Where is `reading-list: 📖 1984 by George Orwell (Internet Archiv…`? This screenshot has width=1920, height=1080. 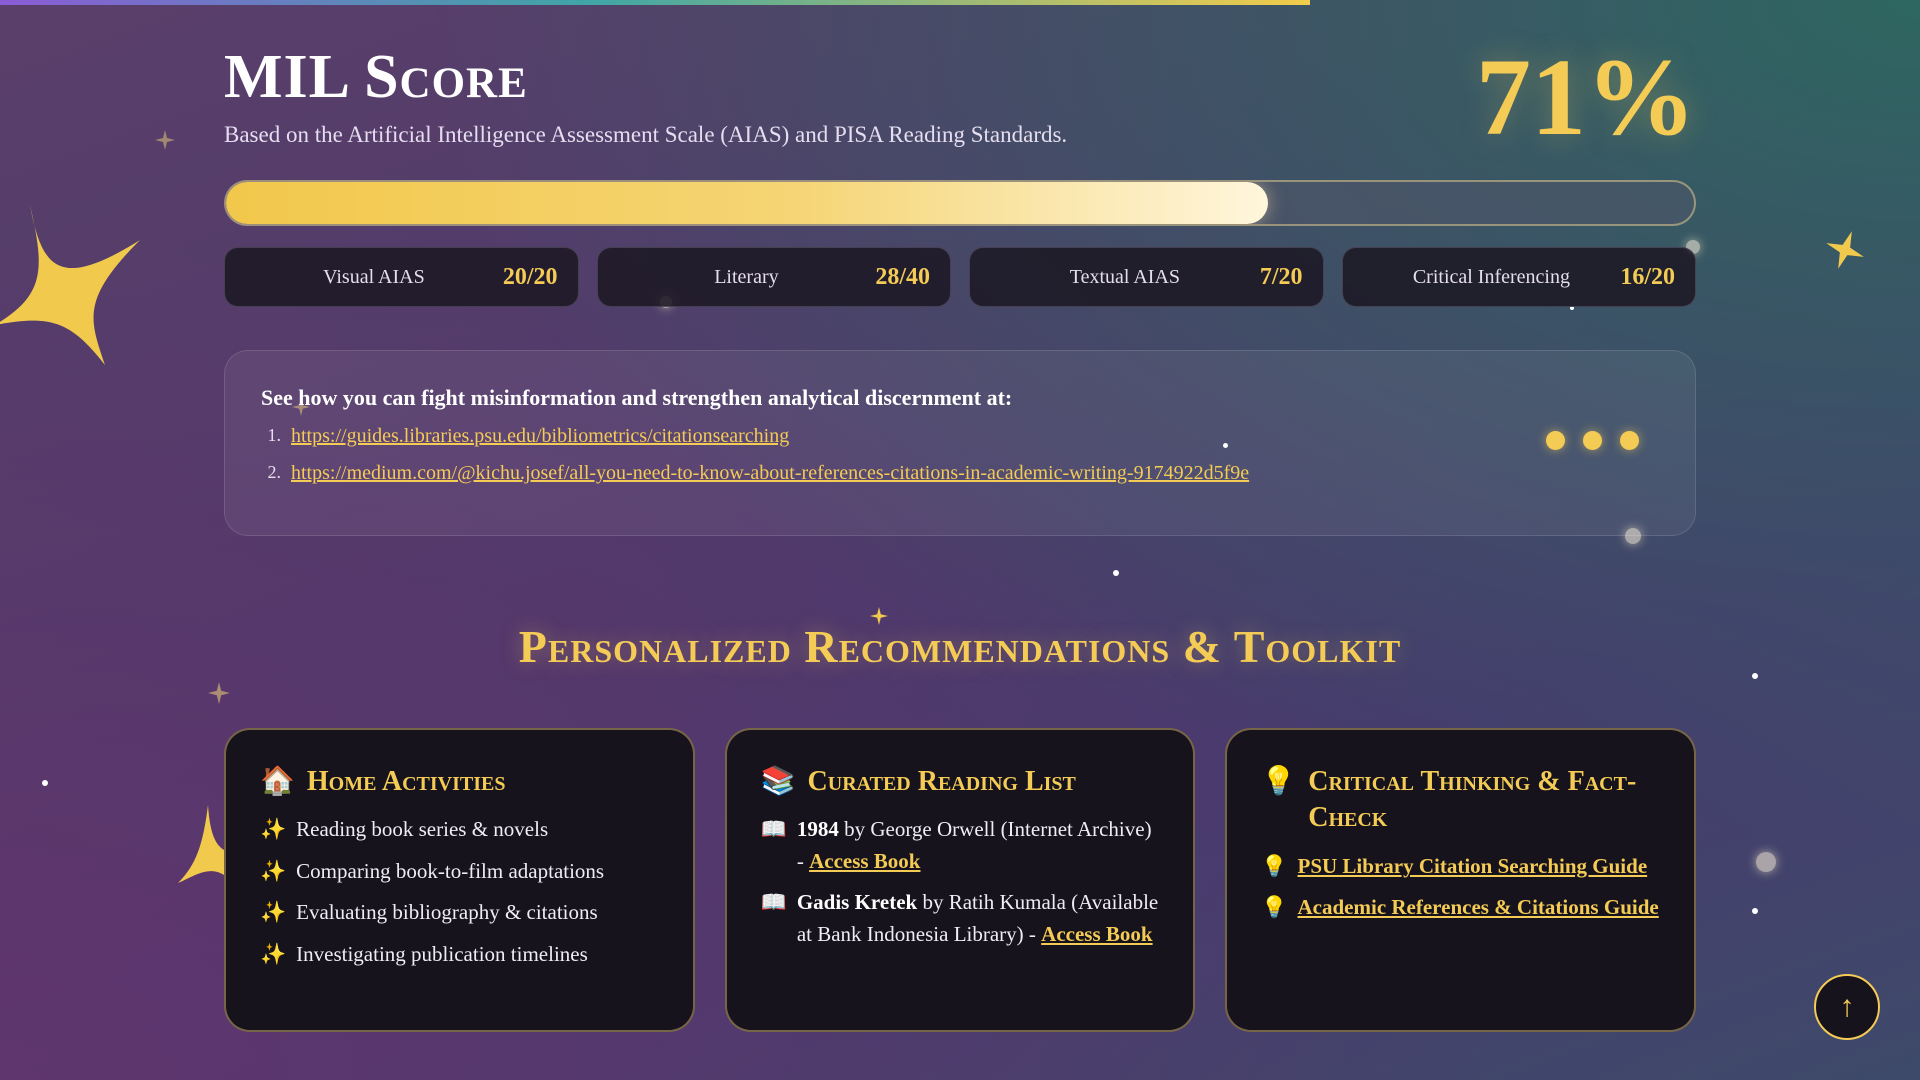
reading-list: 📖 1984 by George Orwell (Internet Archiv… is located at coordinates (960, 882).